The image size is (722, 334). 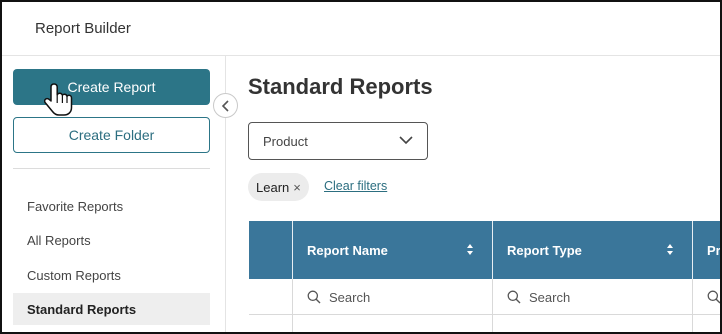 What do you see at coordinates (111, 206) in the screenshot?
I see `sidebar-item-favorite-reports: Favorite Reports` at bounding box center [111, 206].